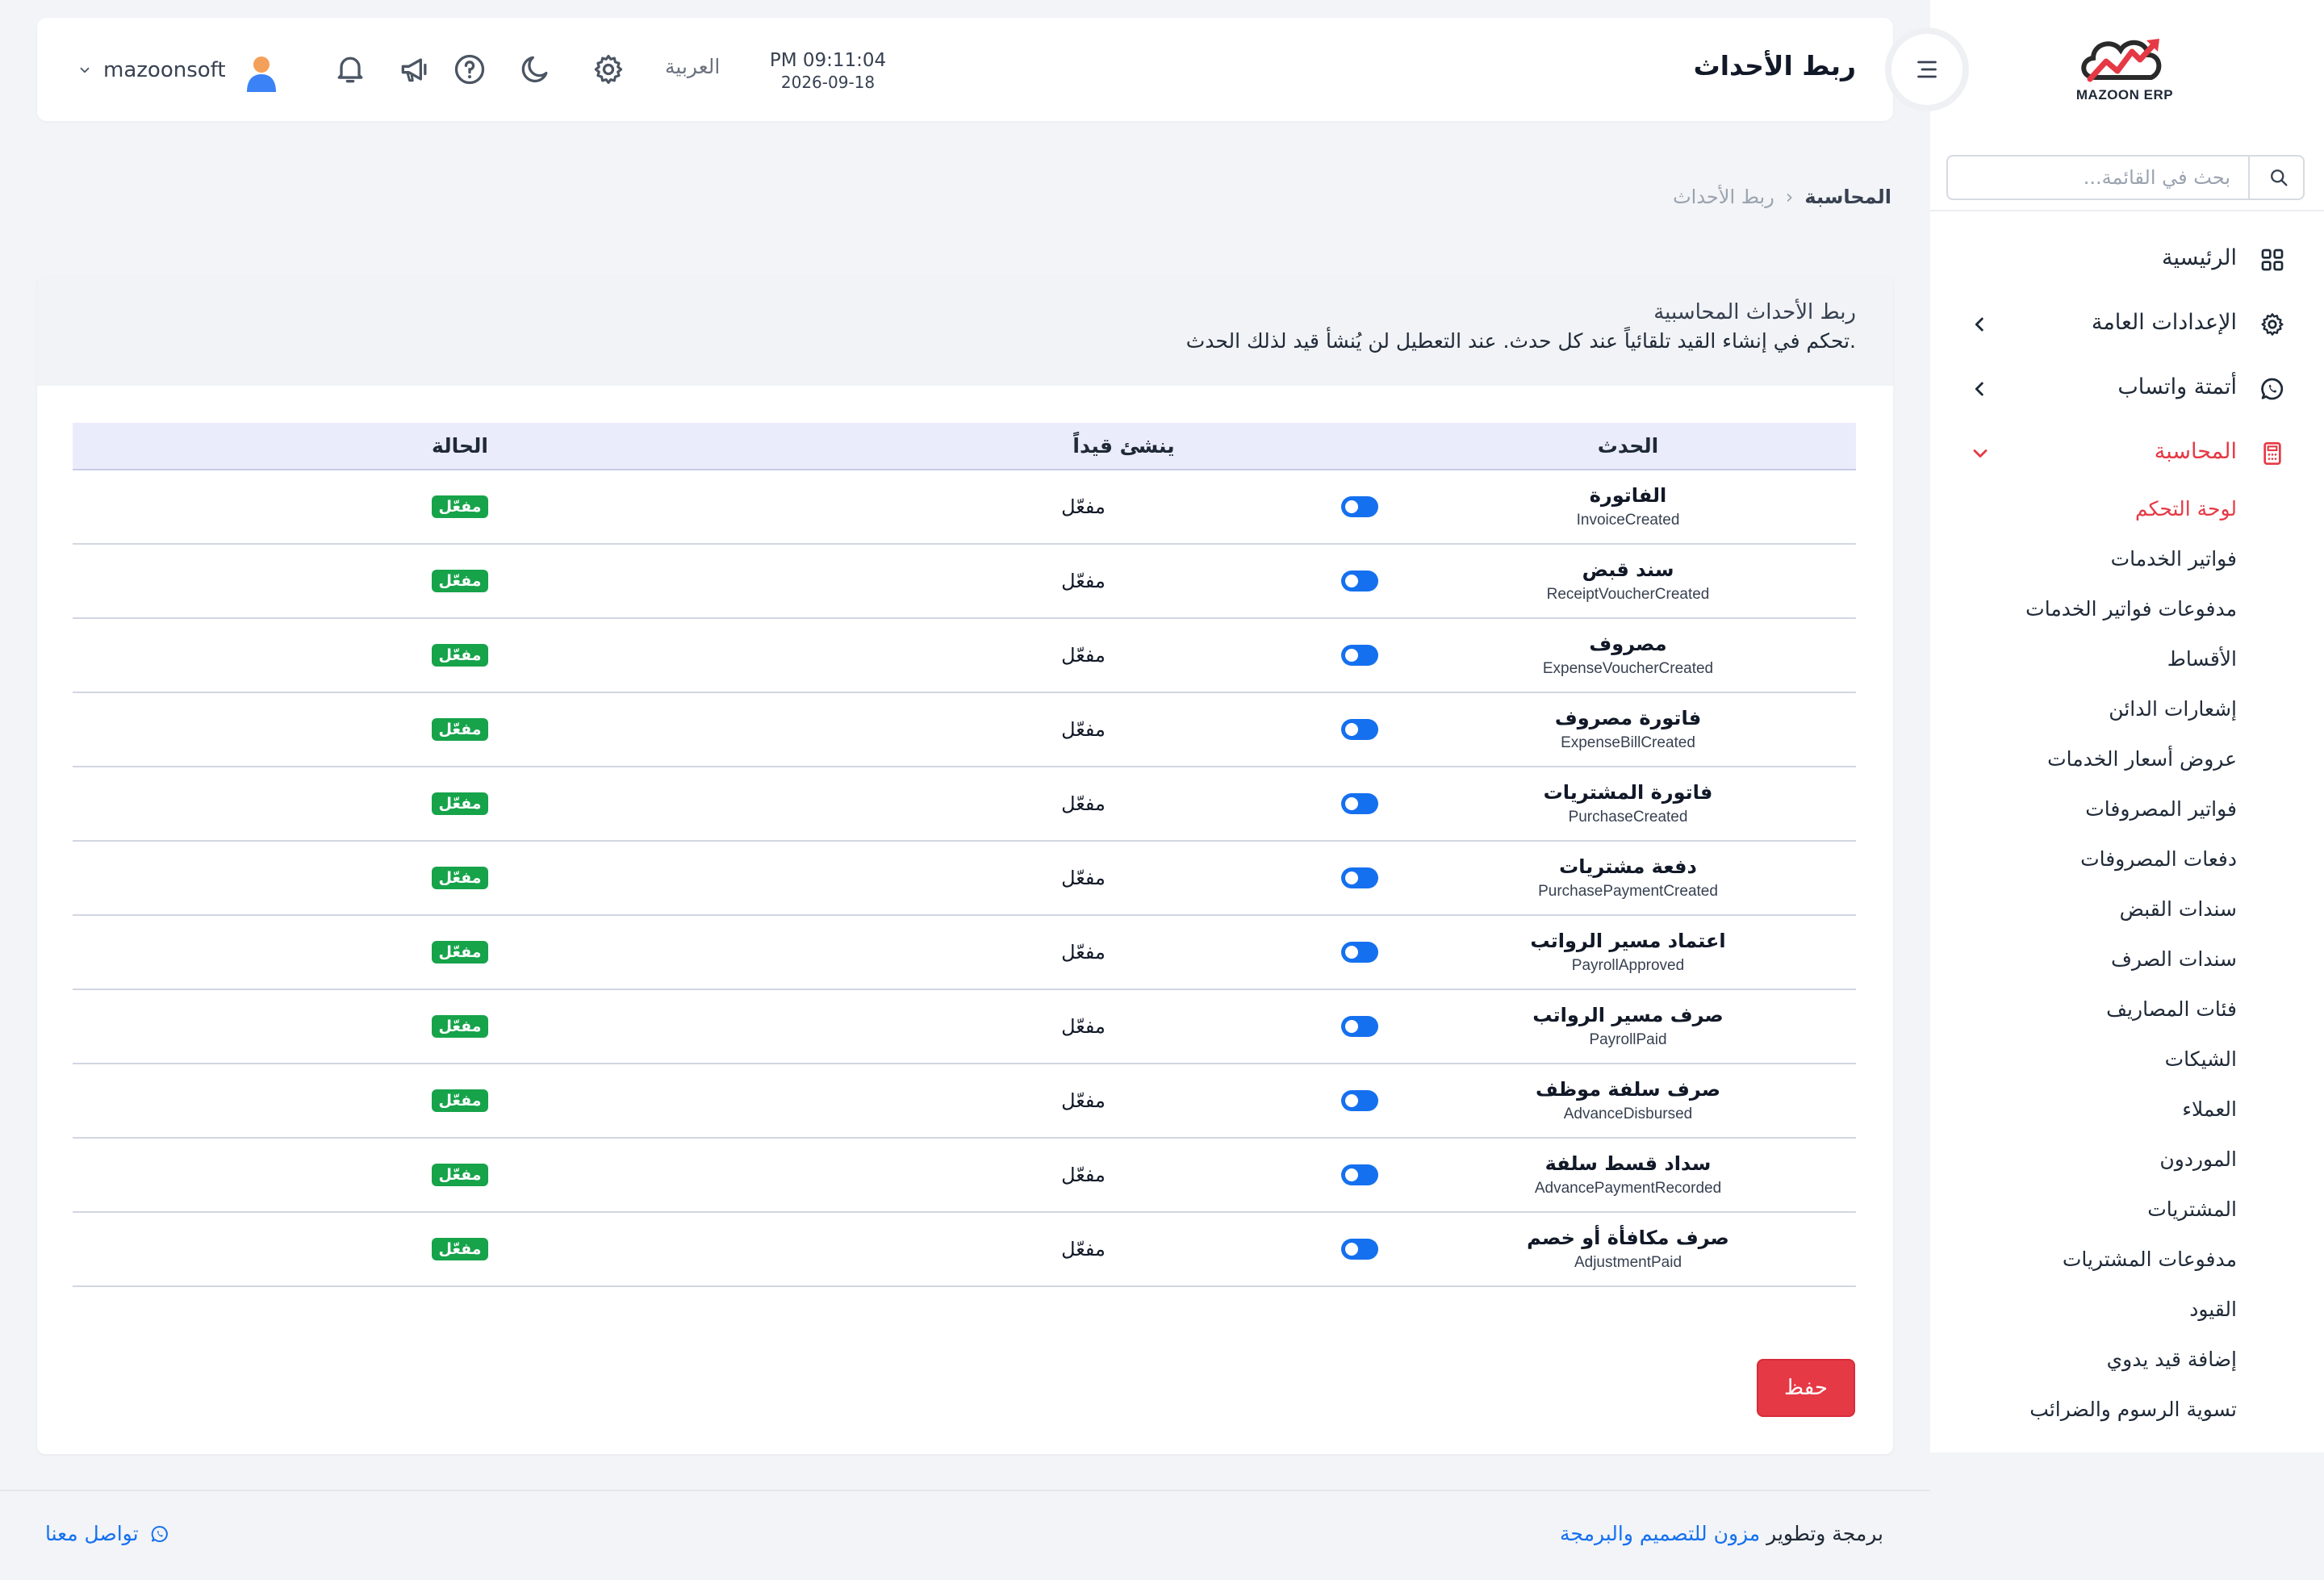  Describe the element at coordinates (2171, 1009) in the screenshot. I see `submenu-expense-categories: فئات المصاريف` at that location.